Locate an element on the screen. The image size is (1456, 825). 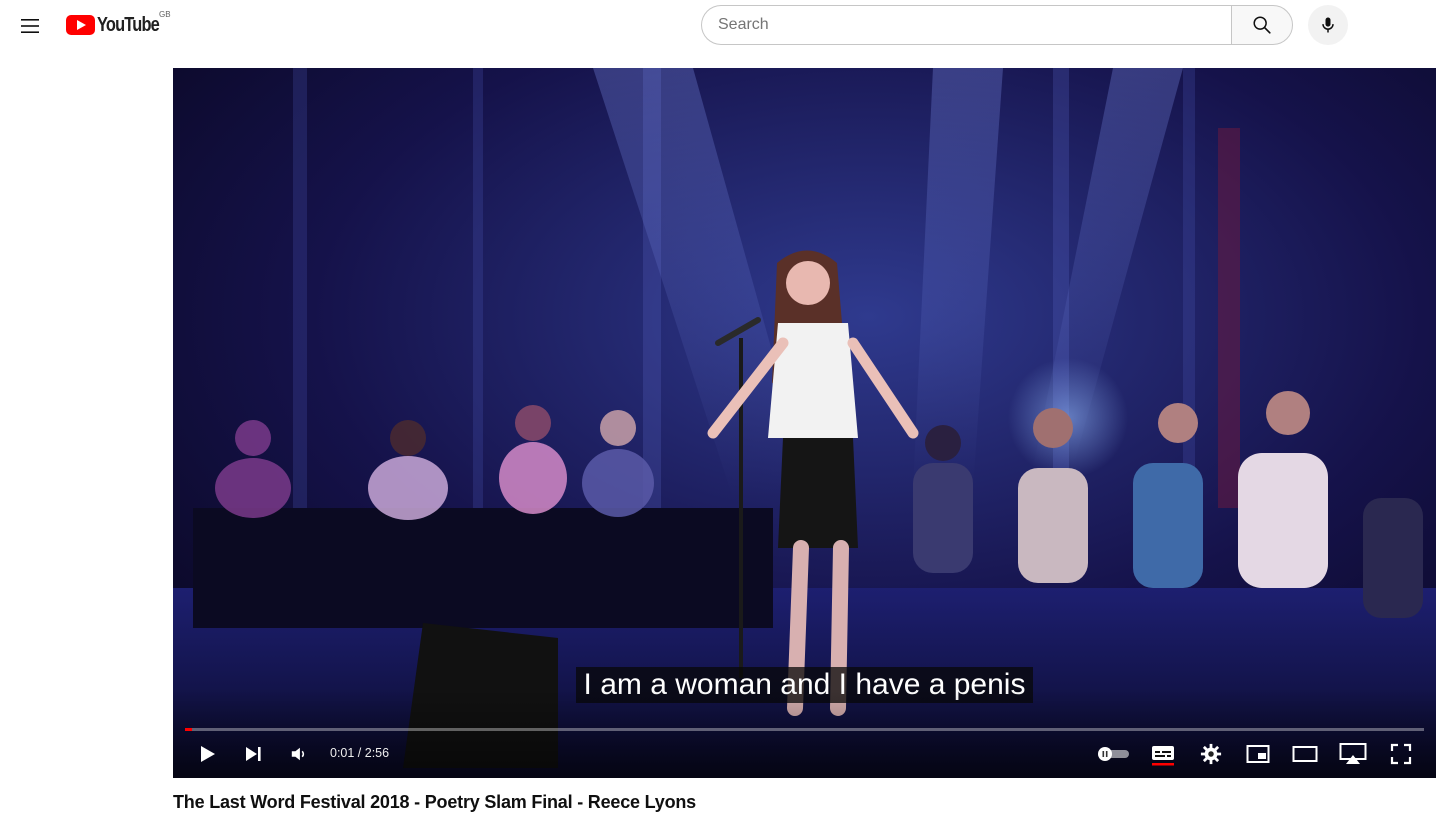
subtitles-icon is located at coordinates (1163, 756).